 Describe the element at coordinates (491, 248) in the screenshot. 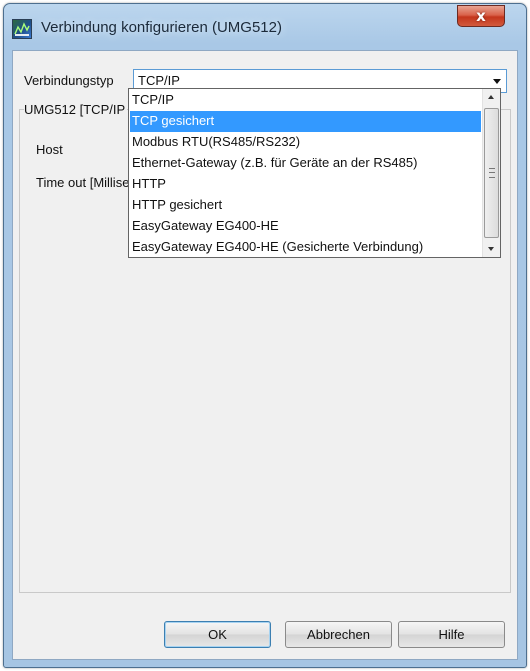

I see `scroll-down-arrow-icon` at that location.